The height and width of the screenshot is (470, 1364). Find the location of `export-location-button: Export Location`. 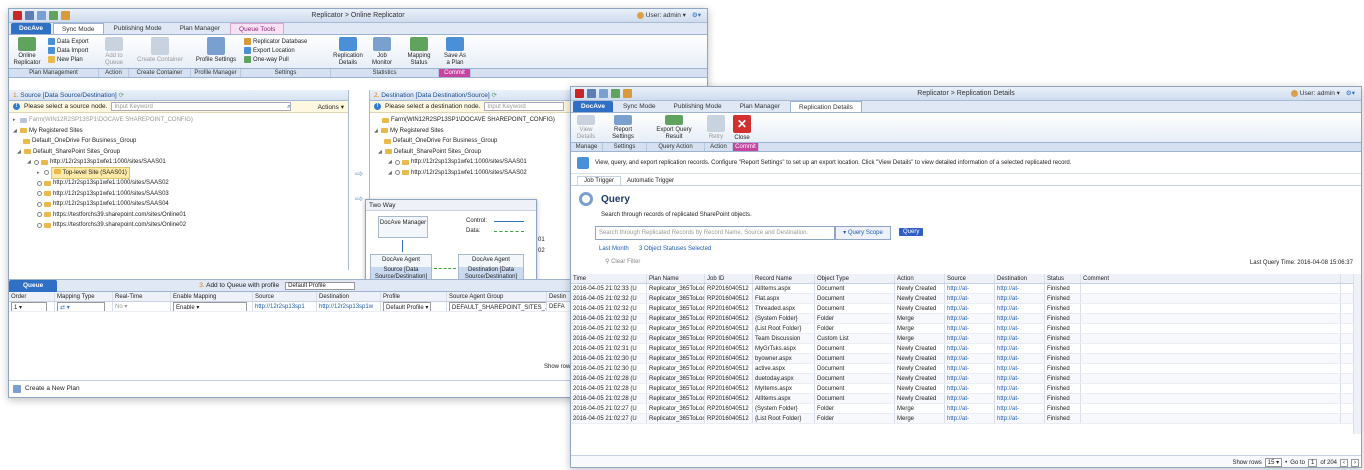

export-location-button: Export Location is located at coordinates (286, 50).